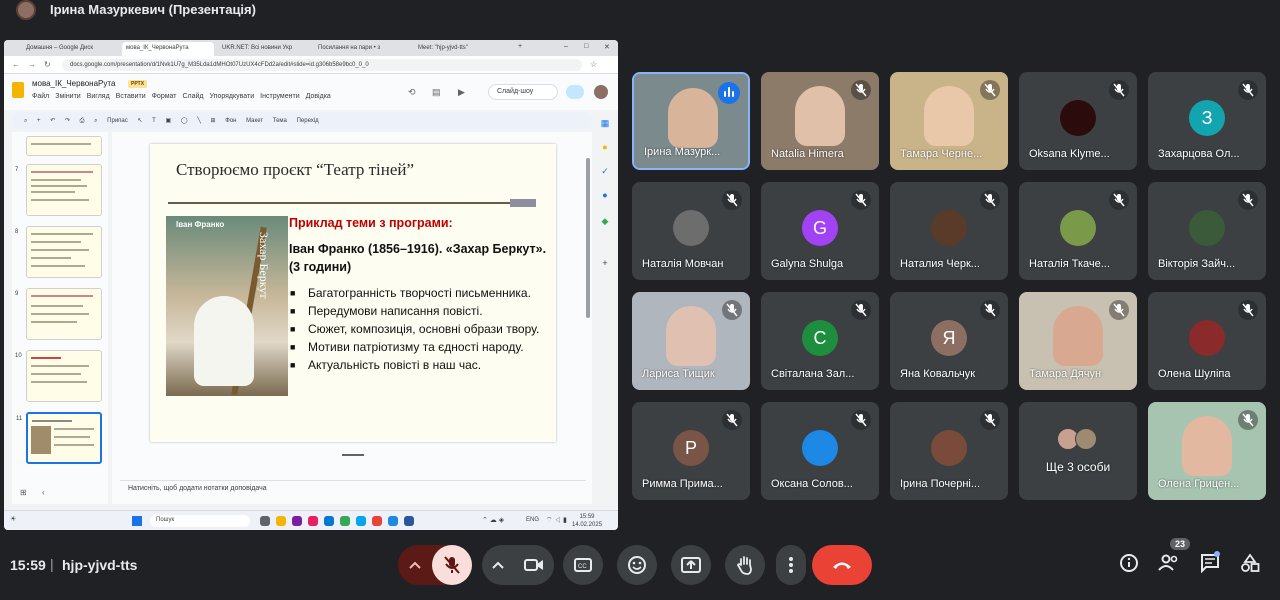  I want to click on select-tool-icon: ↖, so click(139, 121).